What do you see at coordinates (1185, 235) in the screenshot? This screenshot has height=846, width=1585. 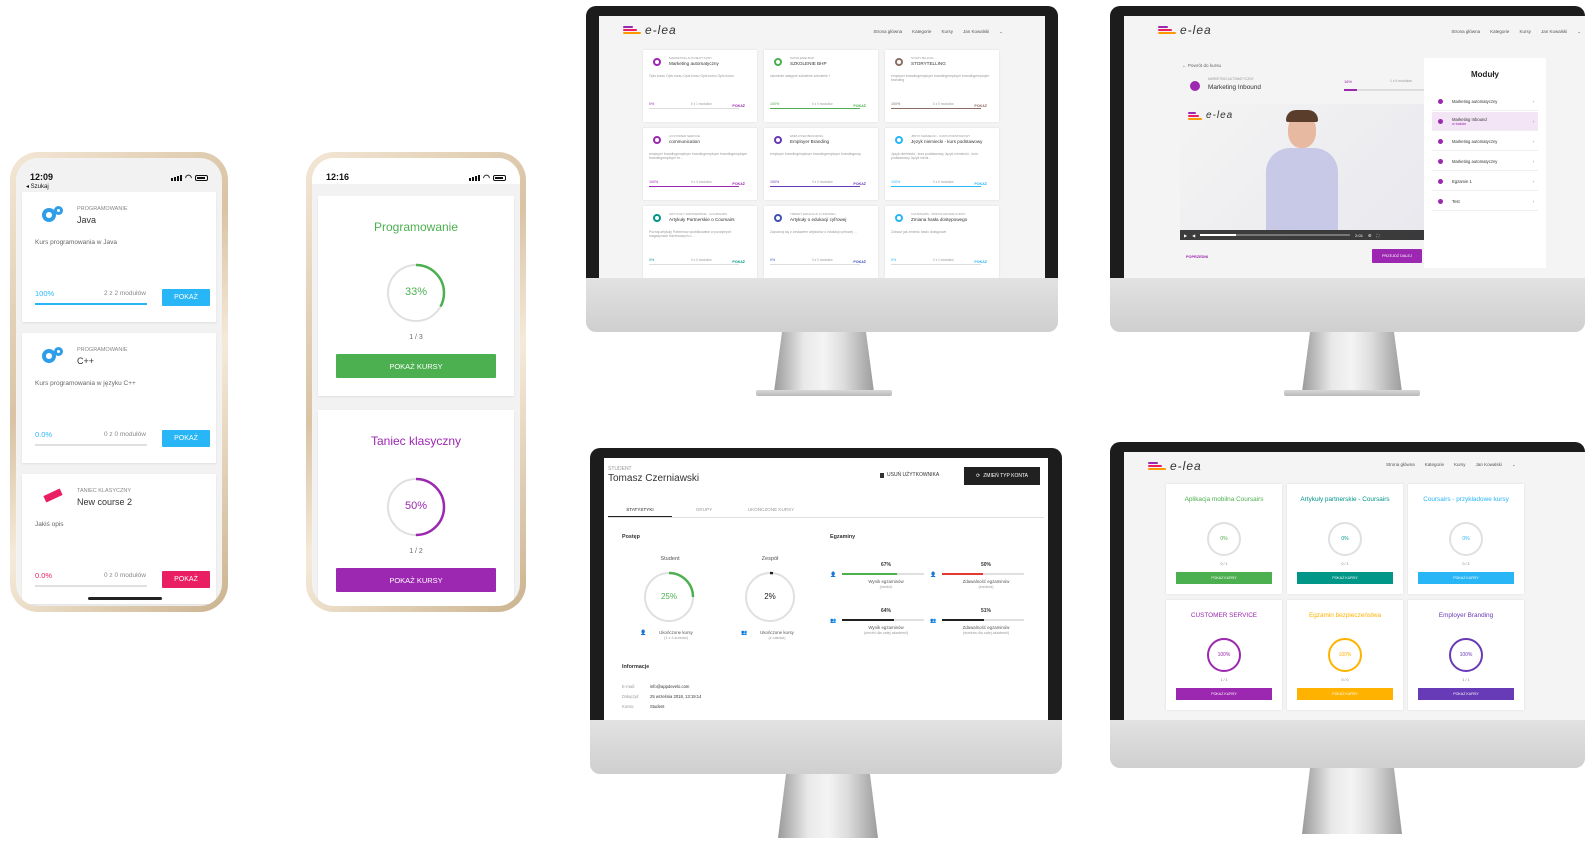 I see `play-icon: ▶` at bounding box center [1185, 235].